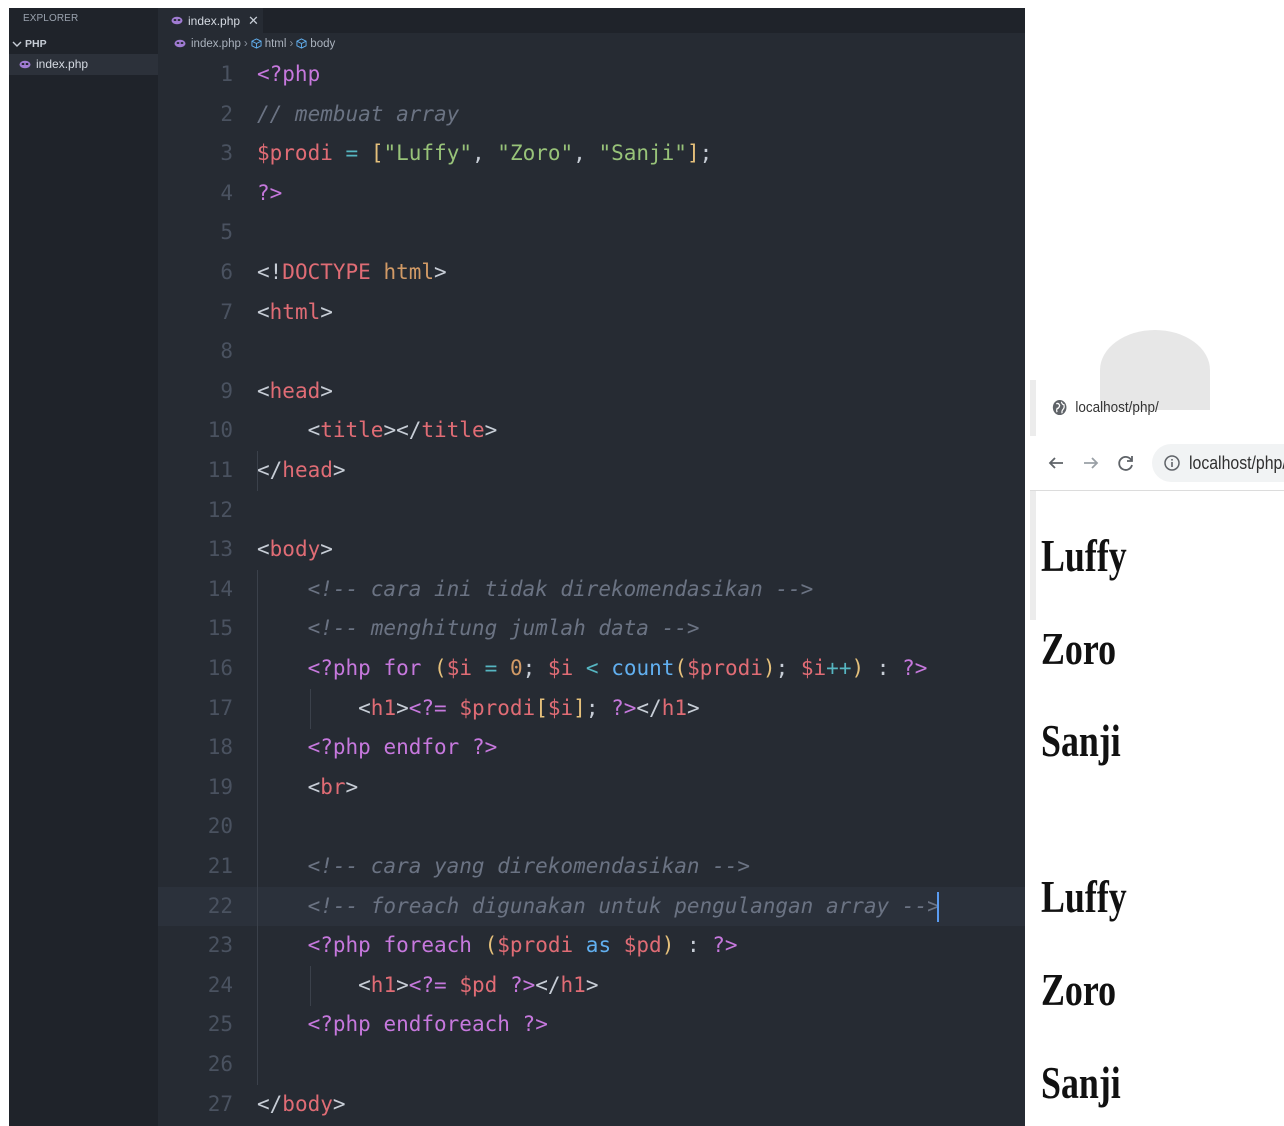 The height and width of the screenshot is (1126, 1284). I want to click on url-text: localhost/php/, so click(1236, 462).